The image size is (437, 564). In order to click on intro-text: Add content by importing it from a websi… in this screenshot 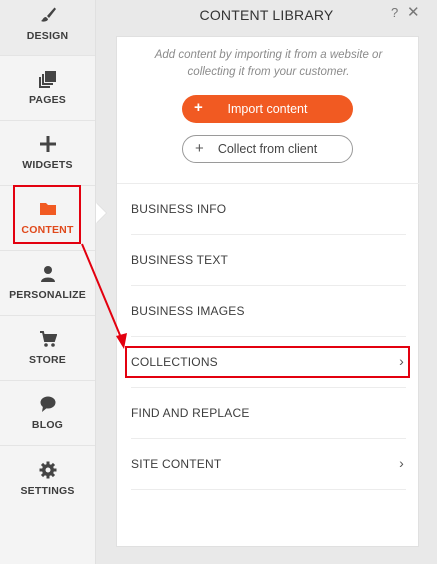, I will do `click(268, 63)`.